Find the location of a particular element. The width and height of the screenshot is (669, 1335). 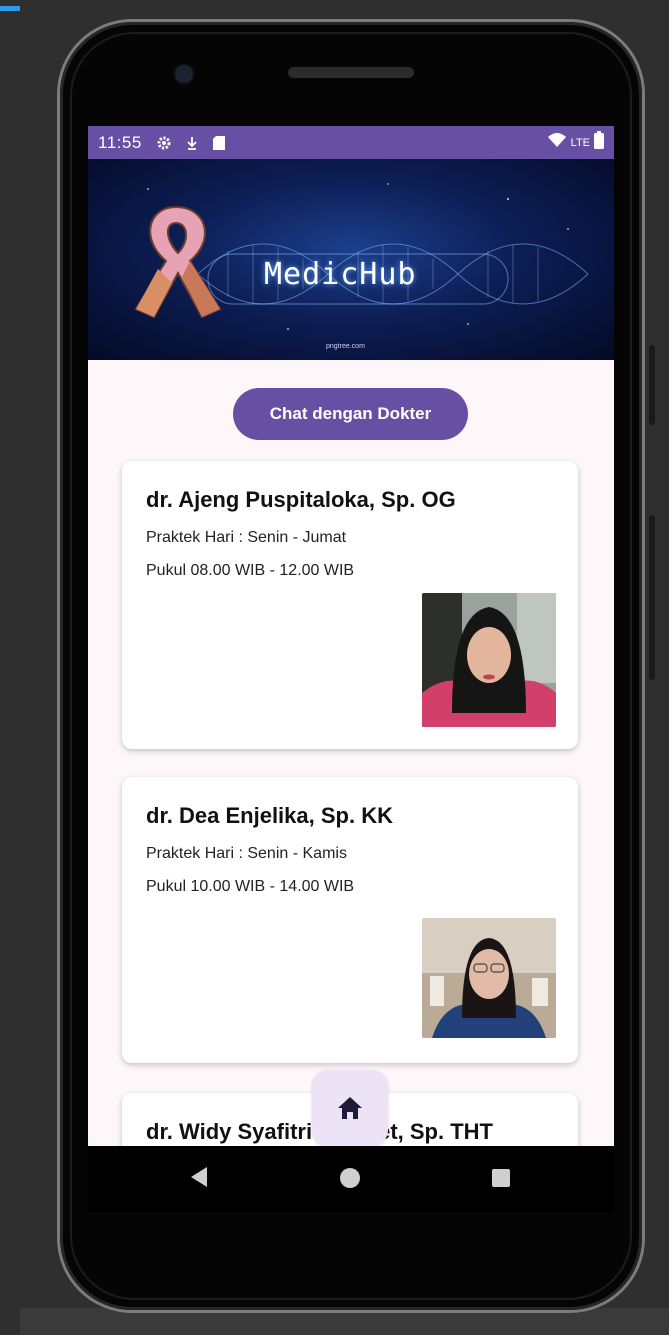

practice-hours: Pukul 08.00 WIB - 12.00 WIB is located at coordinates (250, 570).